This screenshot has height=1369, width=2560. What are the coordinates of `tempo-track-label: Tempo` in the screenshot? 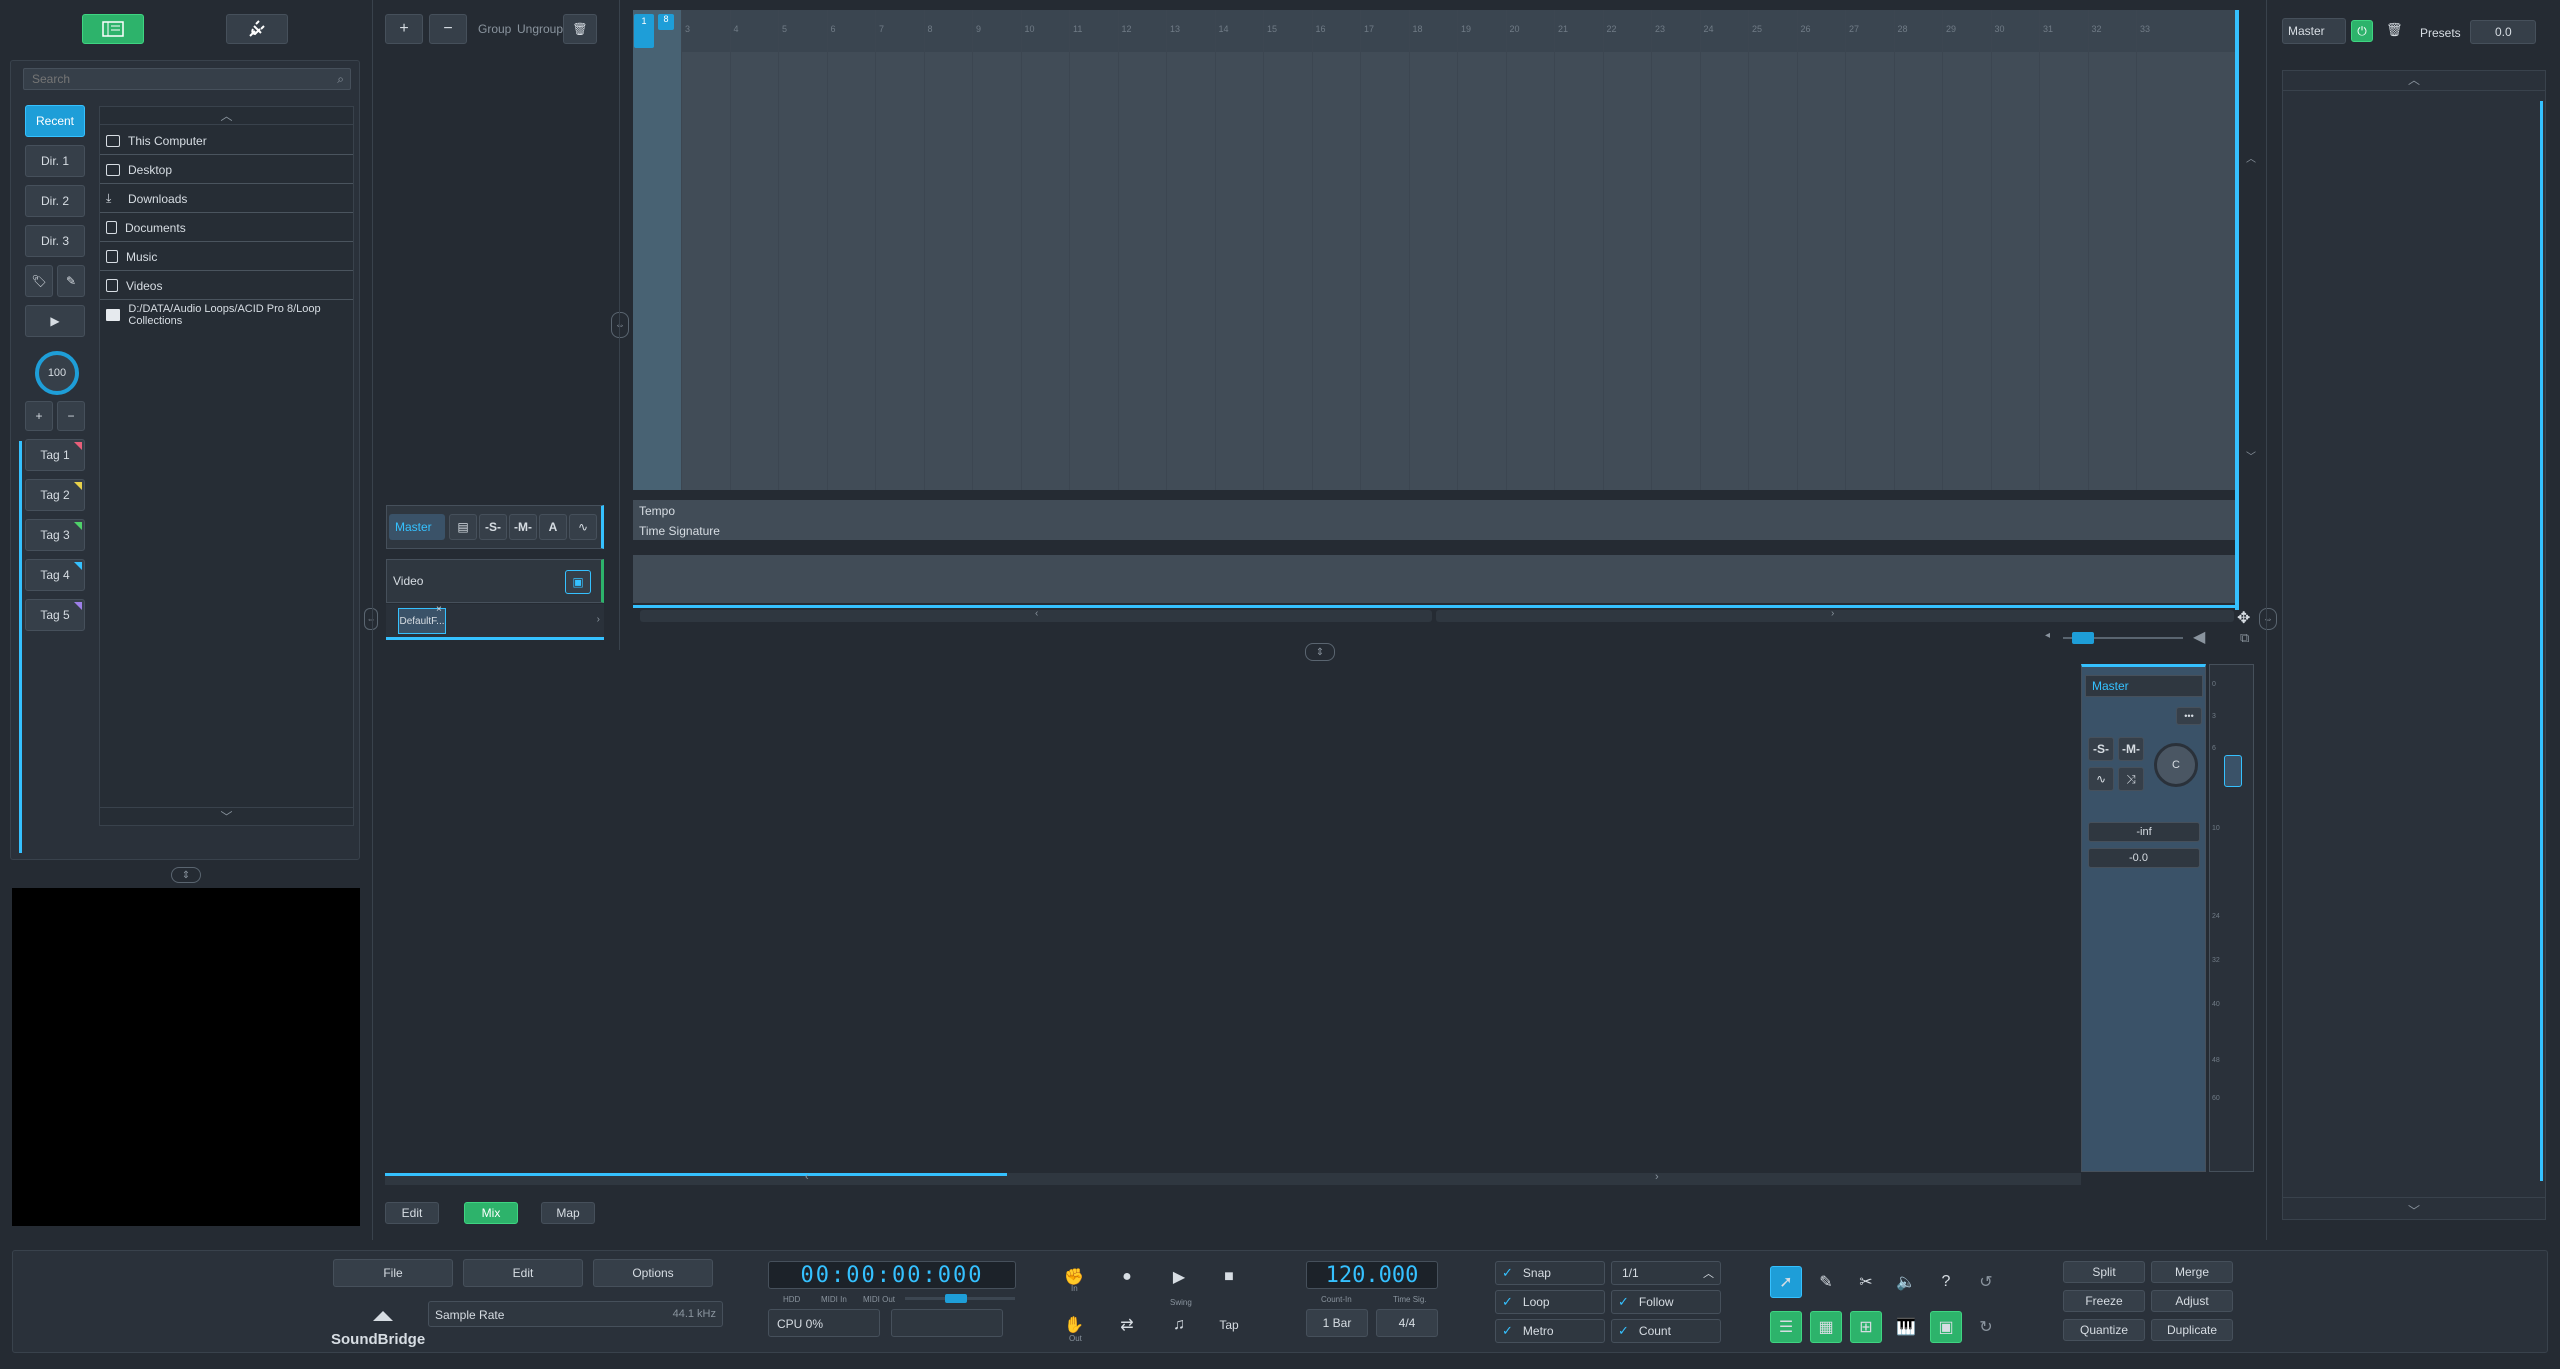 It's located at (657, 511).